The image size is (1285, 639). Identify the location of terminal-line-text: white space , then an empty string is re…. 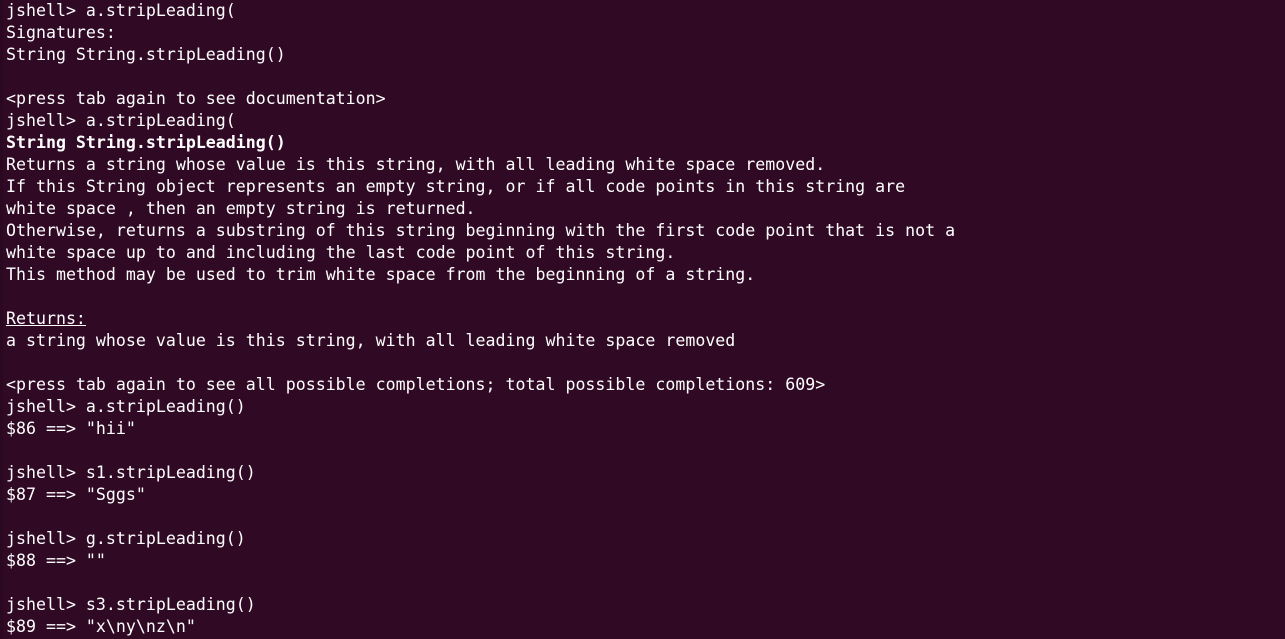
(241, 208).